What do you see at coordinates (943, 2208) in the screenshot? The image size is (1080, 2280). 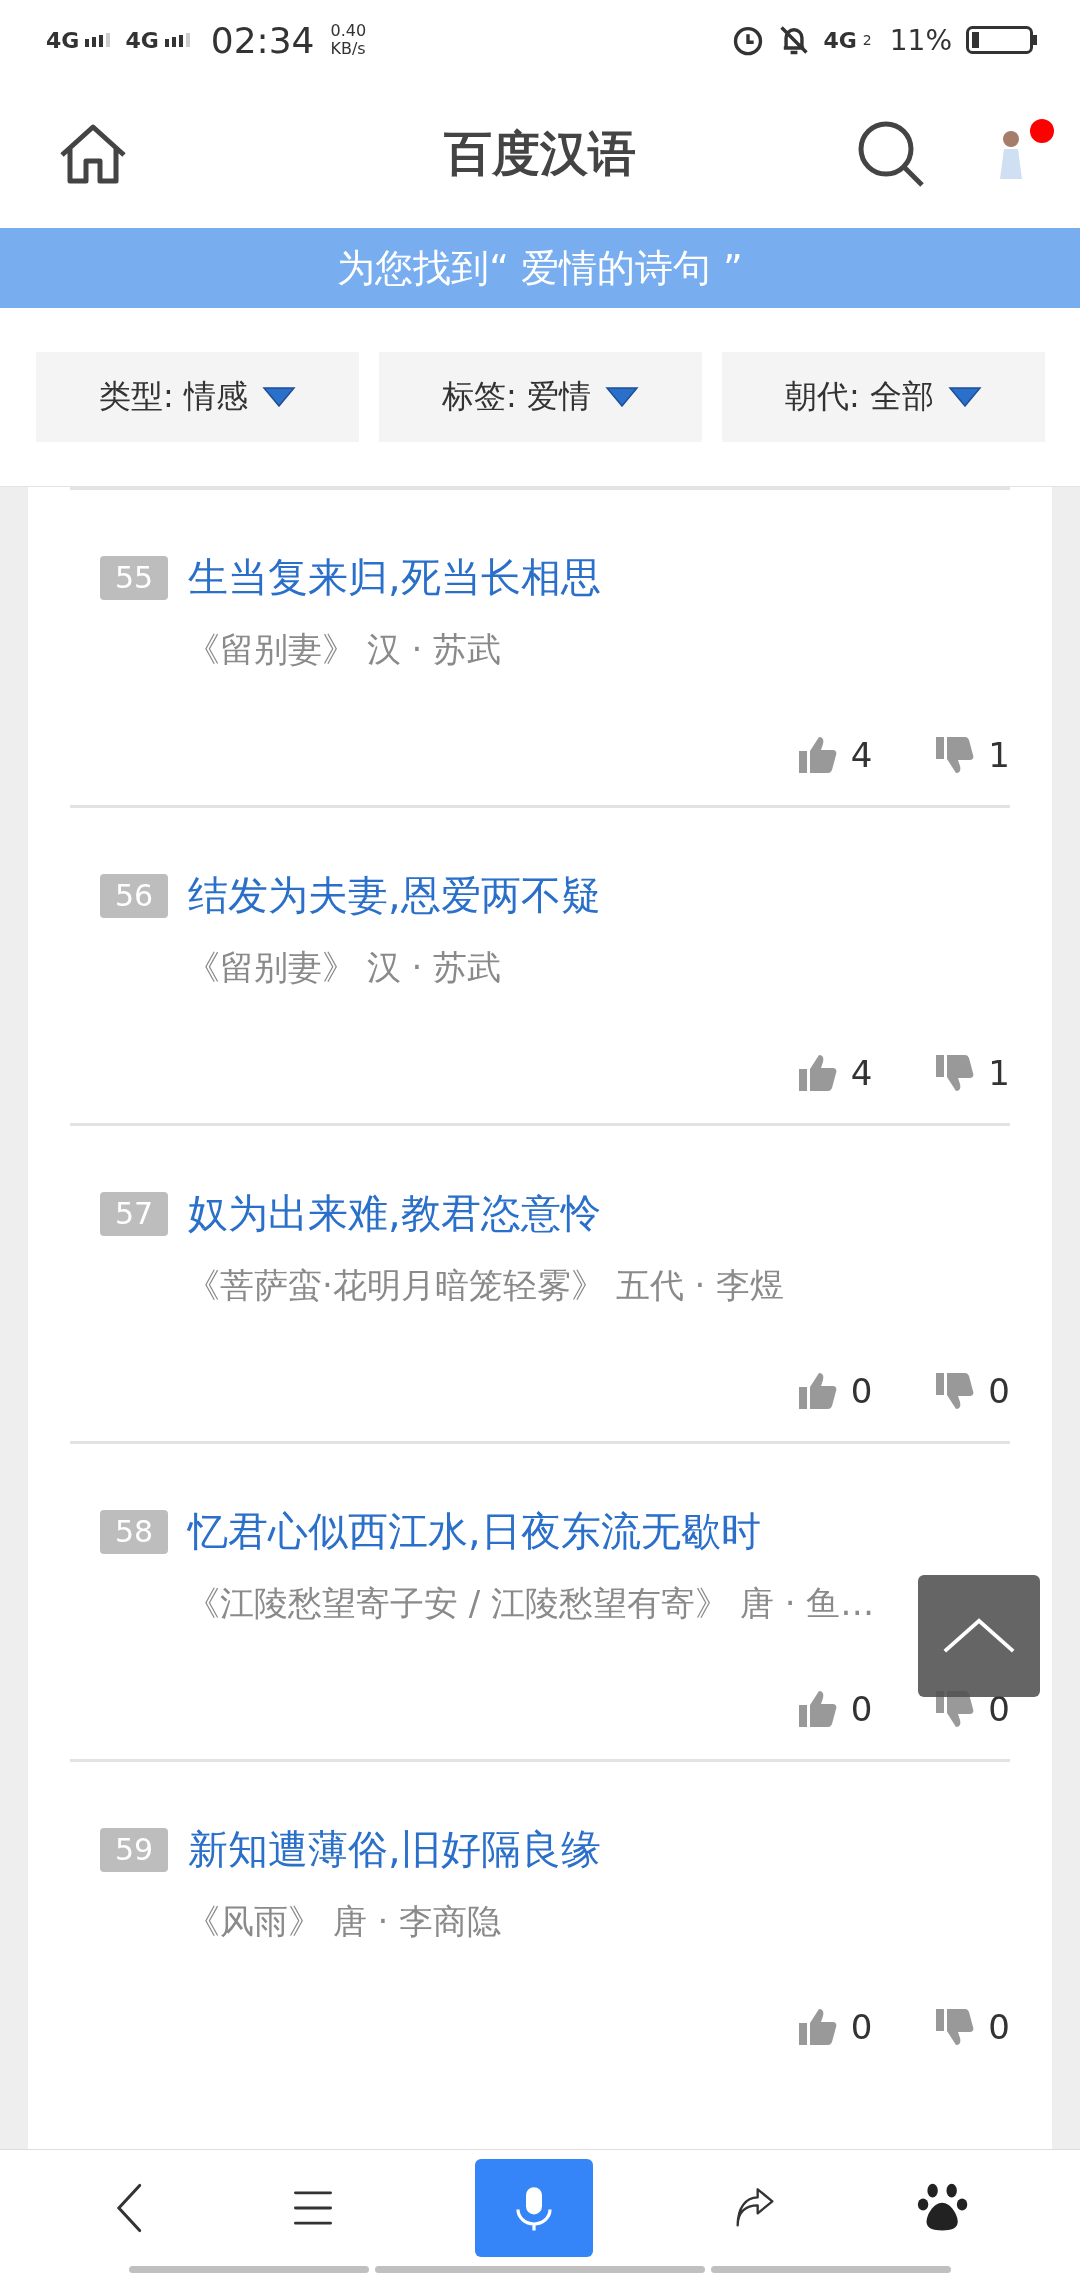 I see `paw-icon` at bounding box center [943, 2208].